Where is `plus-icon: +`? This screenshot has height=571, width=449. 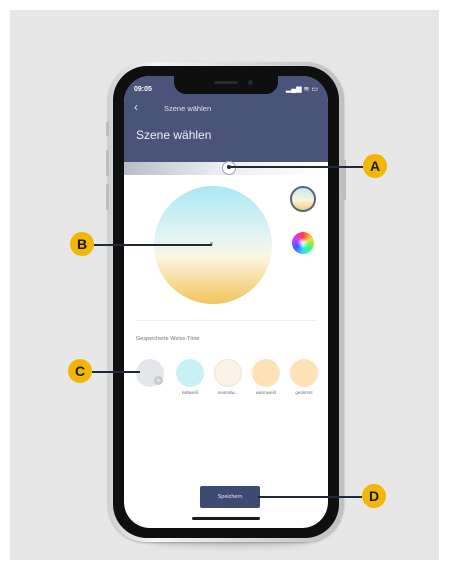
plus-icon: + is located at coordinates (158, 380).